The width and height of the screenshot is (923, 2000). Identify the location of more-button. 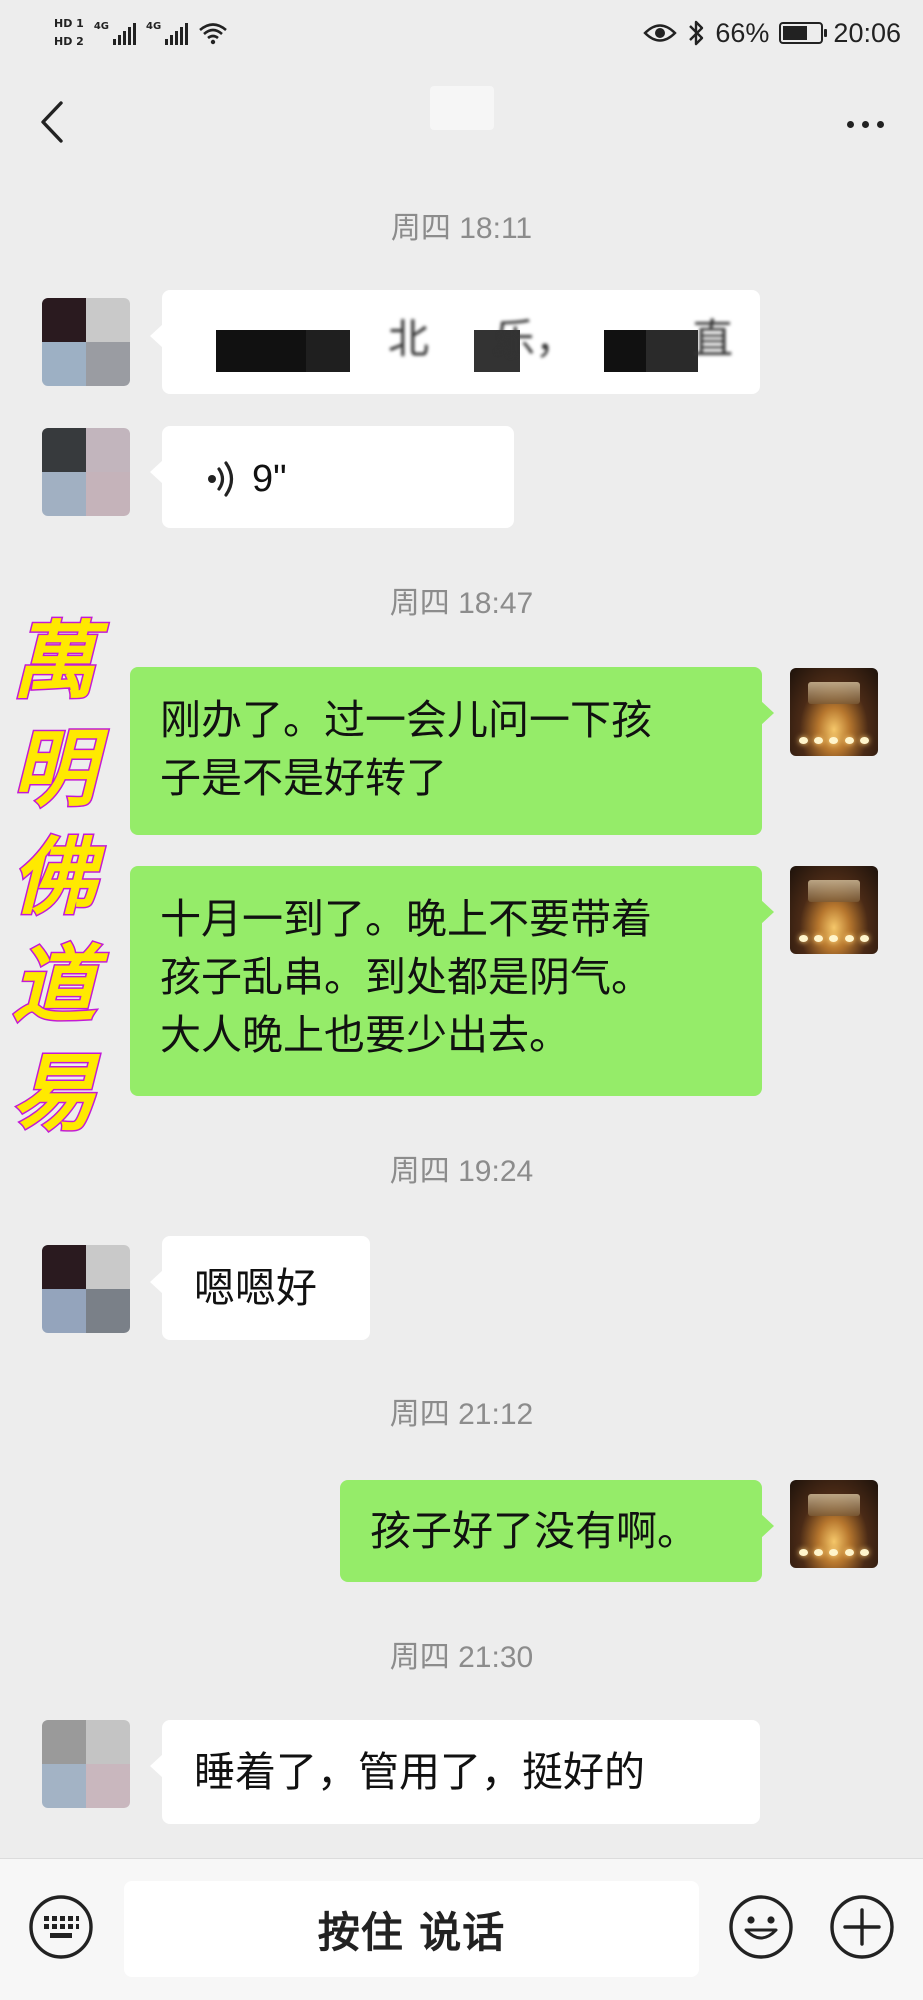
(865, 124).